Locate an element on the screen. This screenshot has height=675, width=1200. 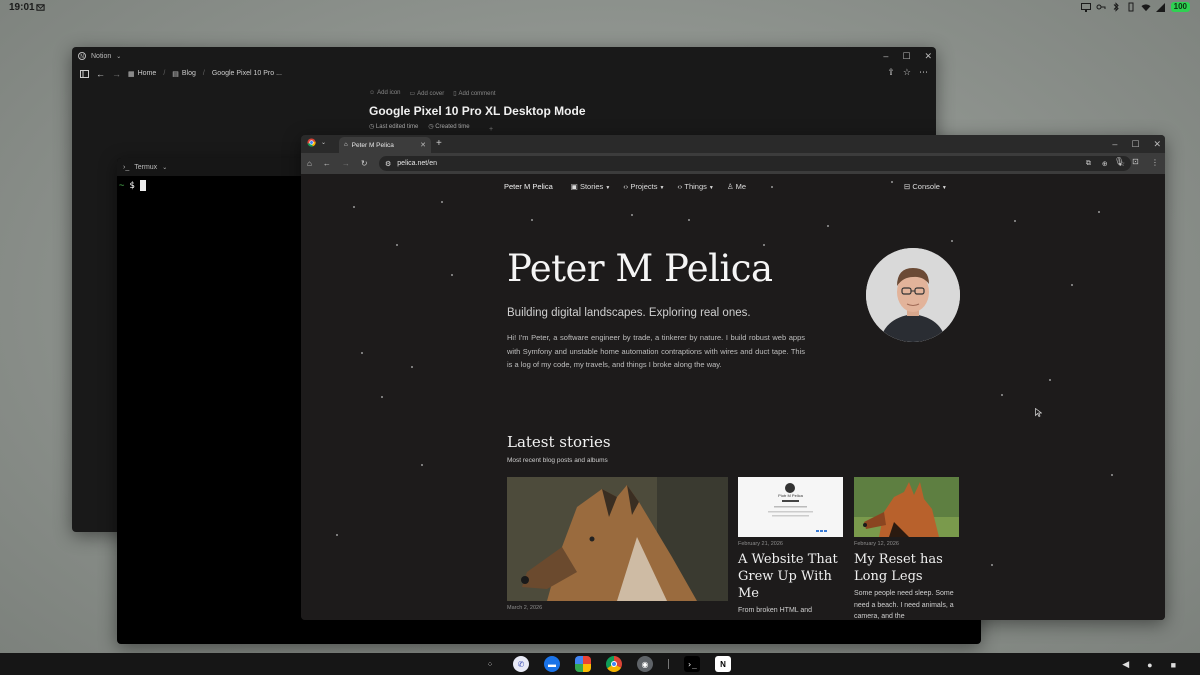
nav-stories: ▣ Stories ▼ is located at coordinates (590, 186).